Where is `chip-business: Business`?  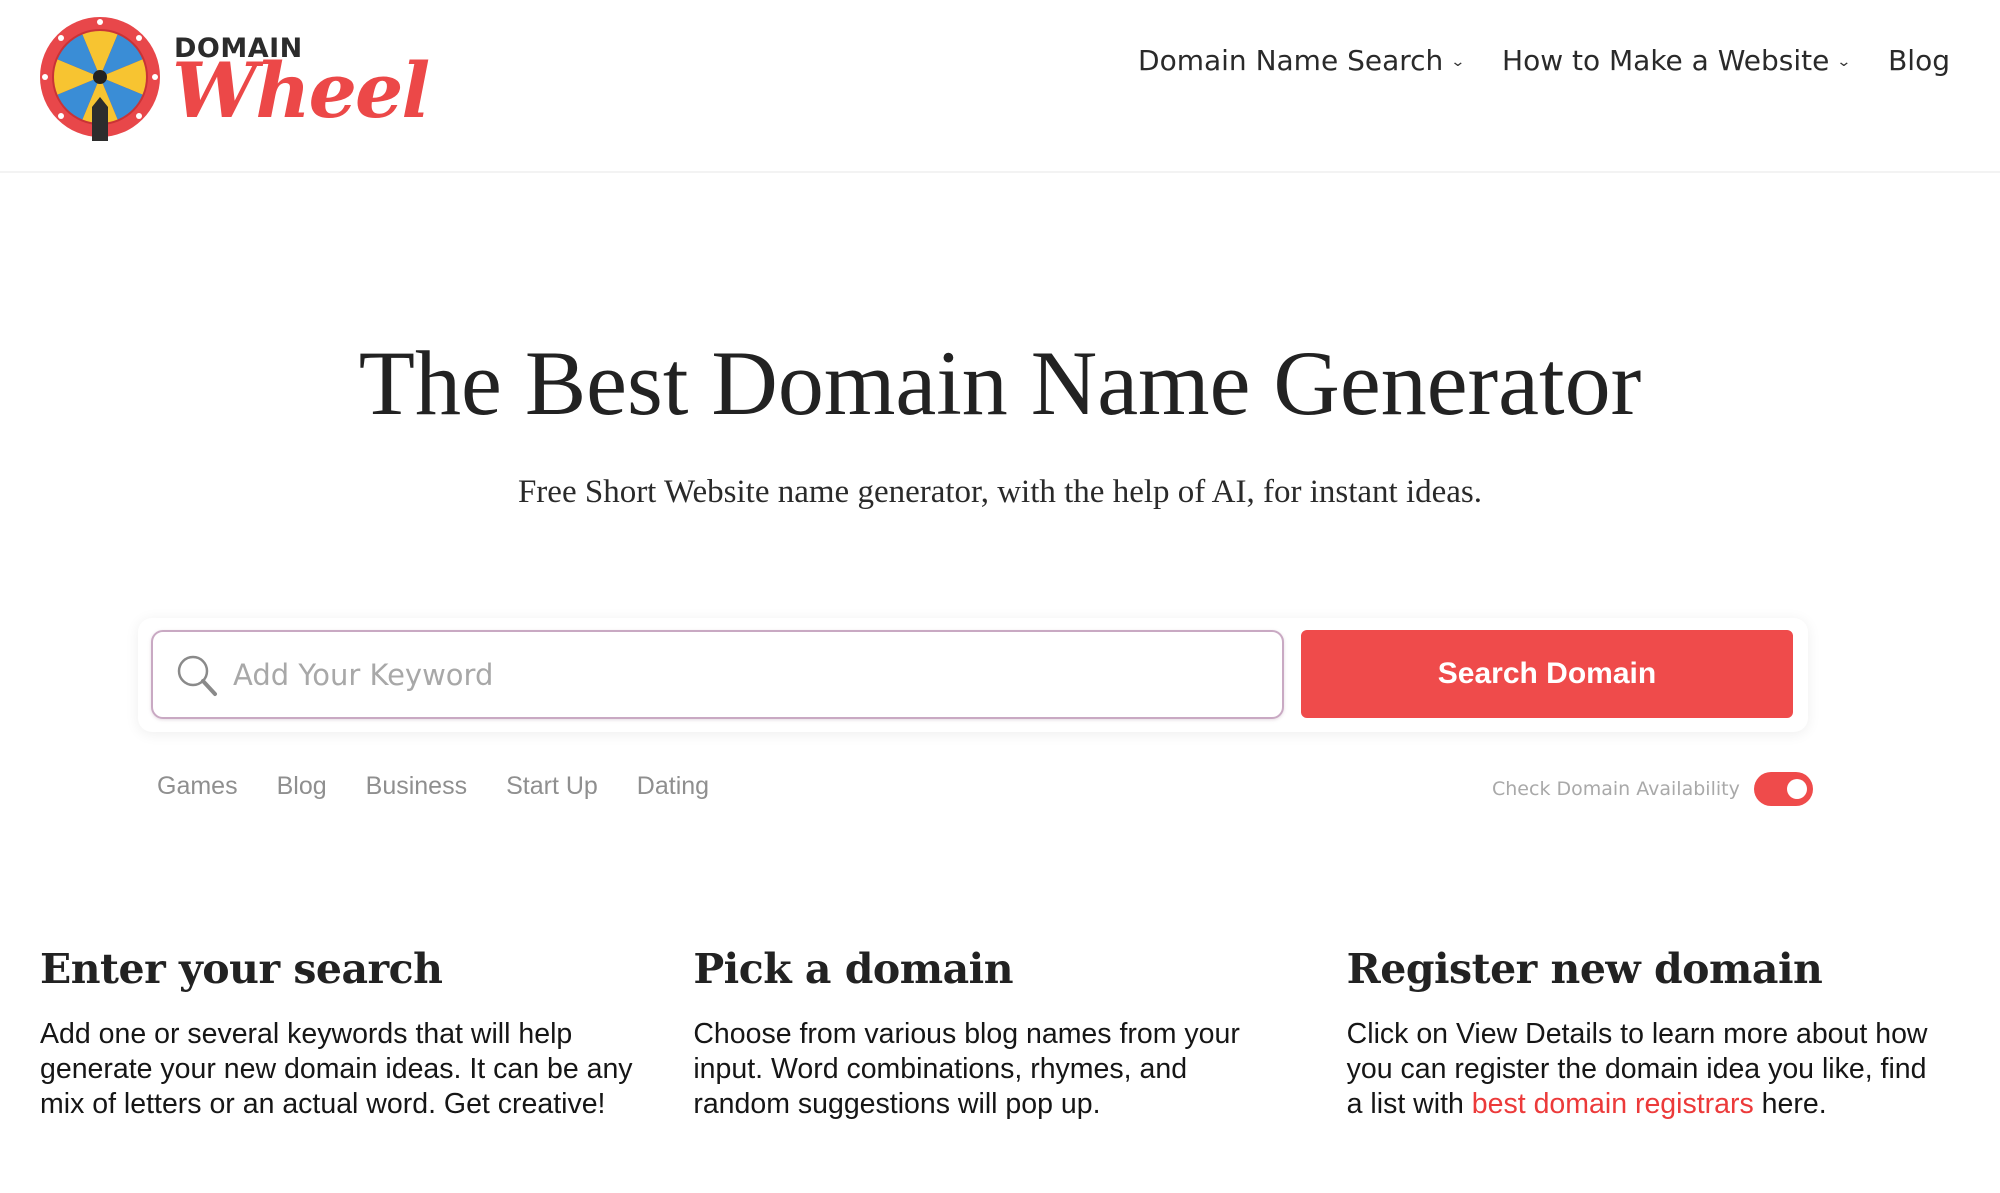
chip-business: Business is located at coordinates (416, 786).